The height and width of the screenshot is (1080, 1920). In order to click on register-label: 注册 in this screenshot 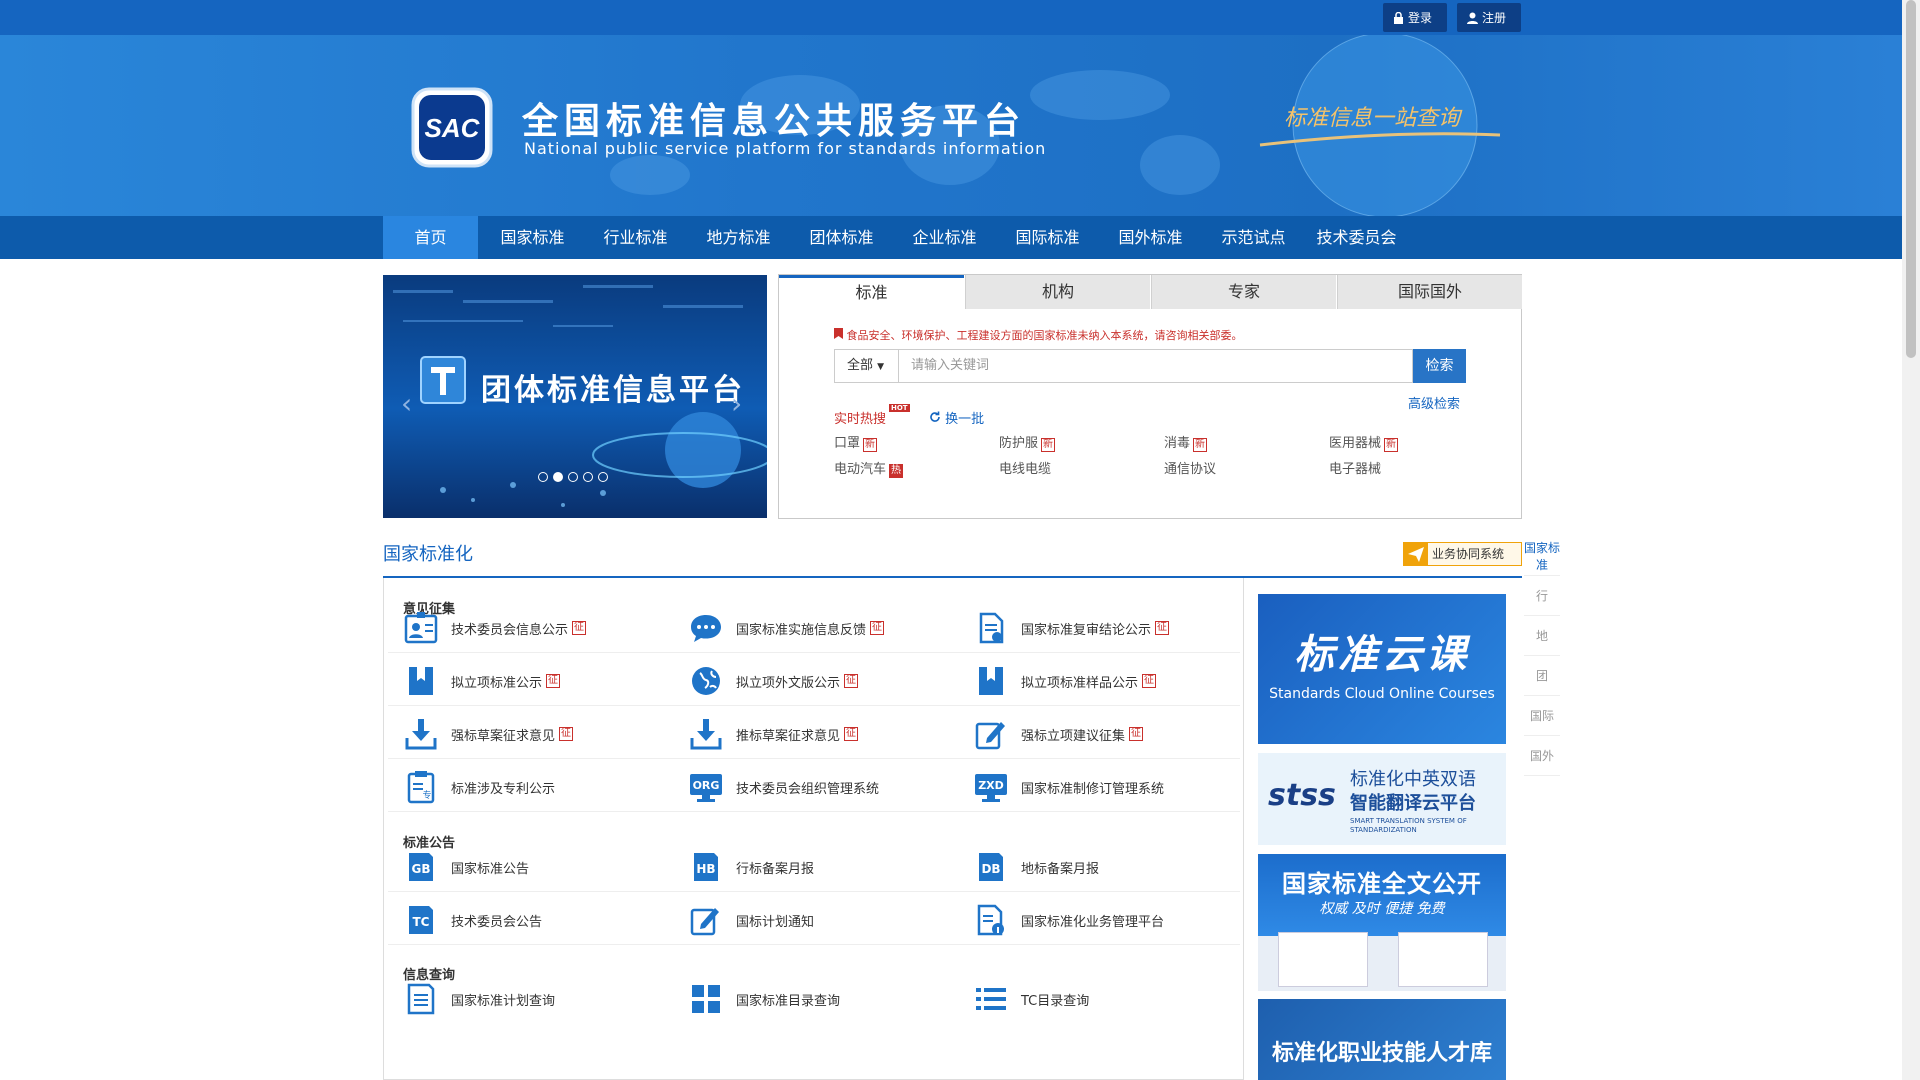, I will do `click(1494, 18)`.